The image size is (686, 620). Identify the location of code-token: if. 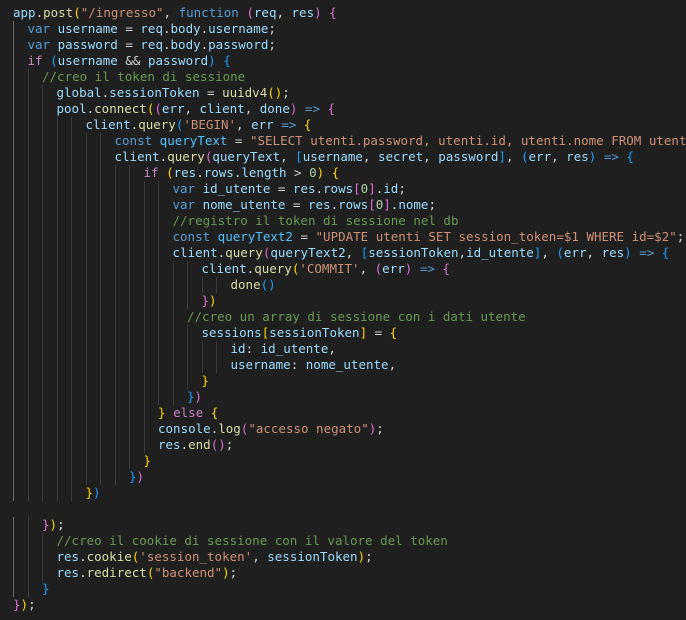
(35, 60).